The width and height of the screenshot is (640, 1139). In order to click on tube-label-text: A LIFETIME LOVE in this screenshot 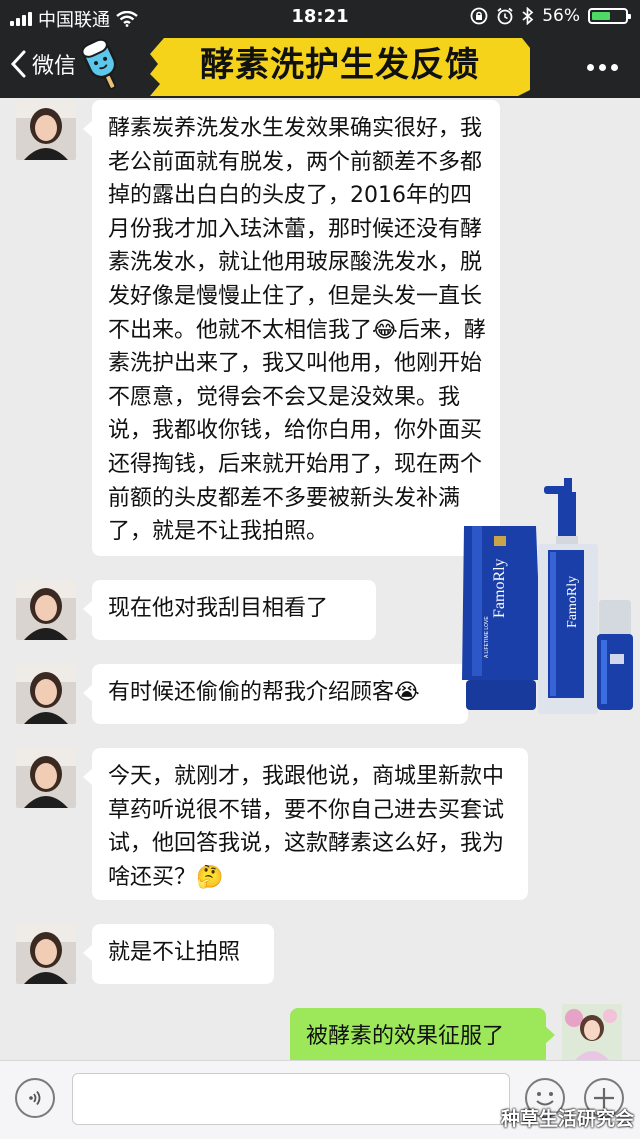, I will do `click(487, 637)`.